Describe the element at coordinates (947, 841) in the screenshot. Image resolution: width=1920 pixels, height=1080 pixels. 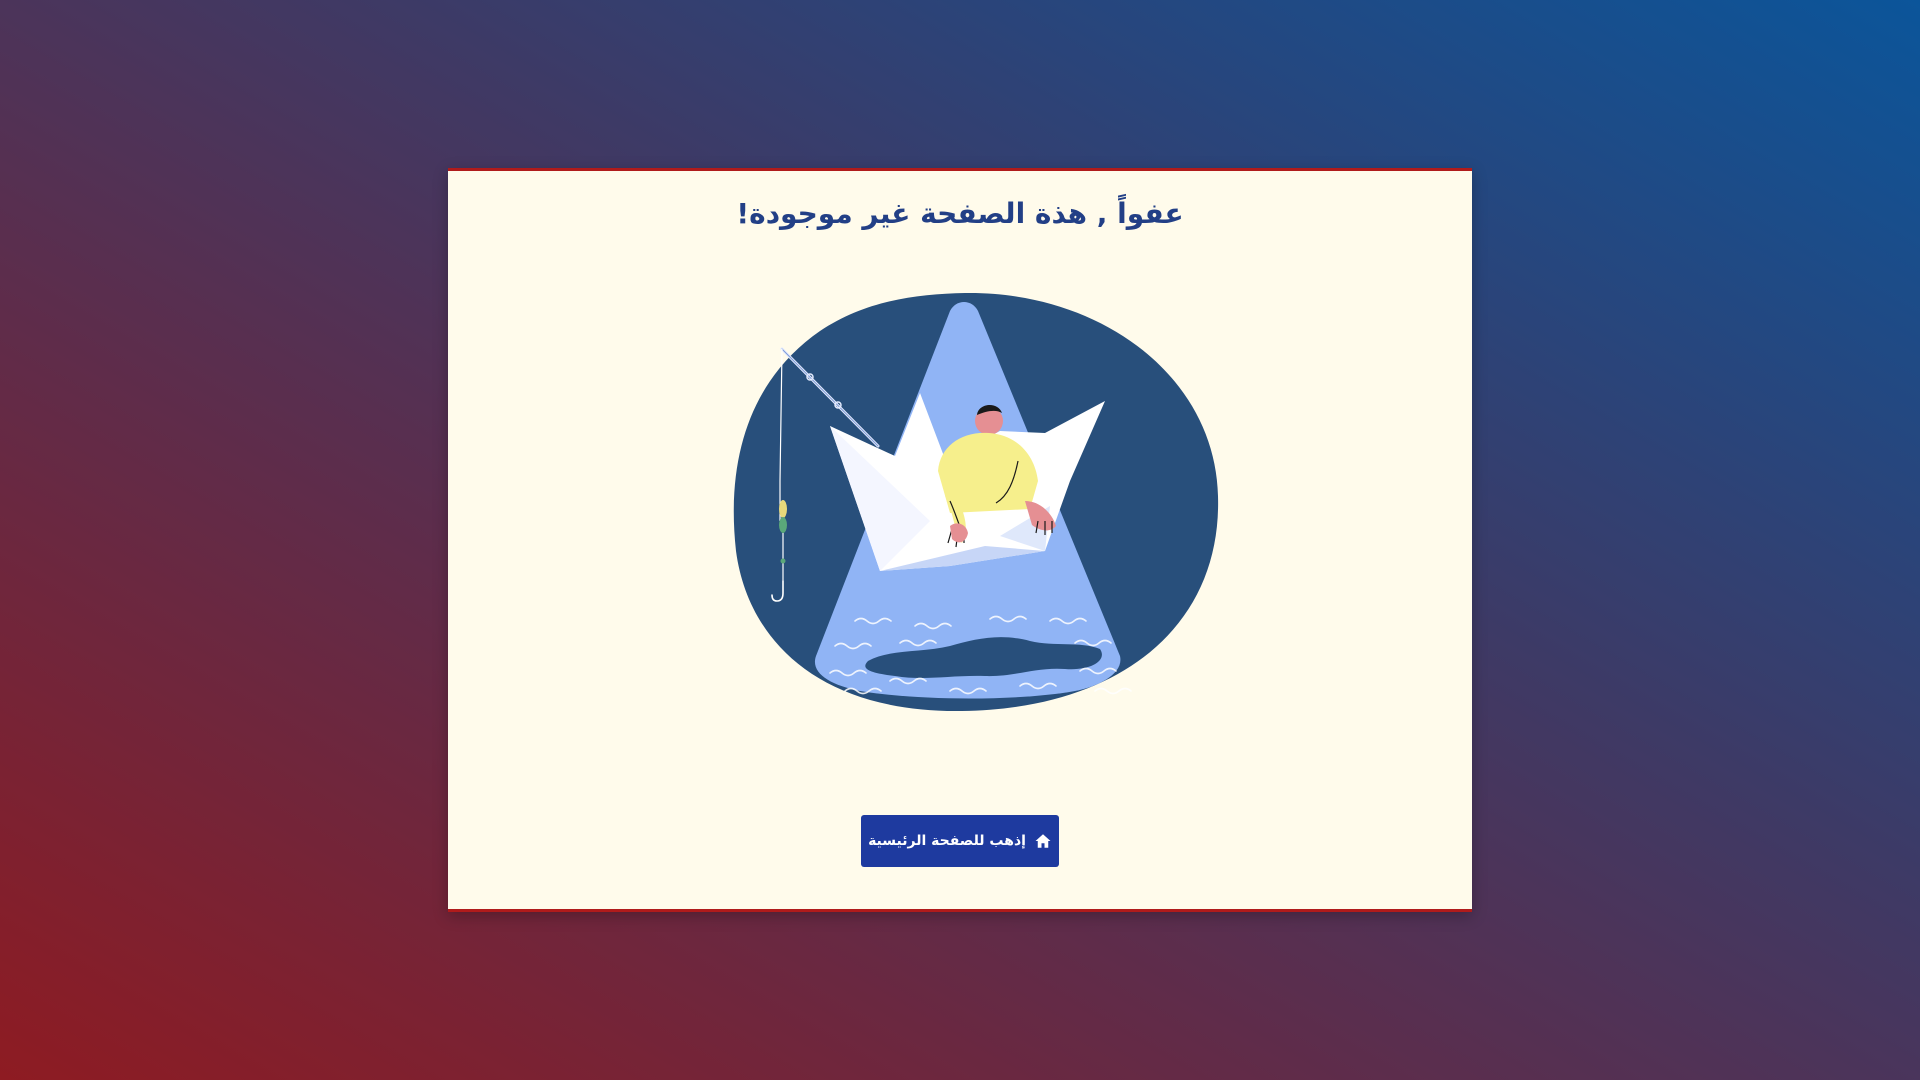
I see `home-button-label: إذهب للصفحة الرئيسية` at that location.